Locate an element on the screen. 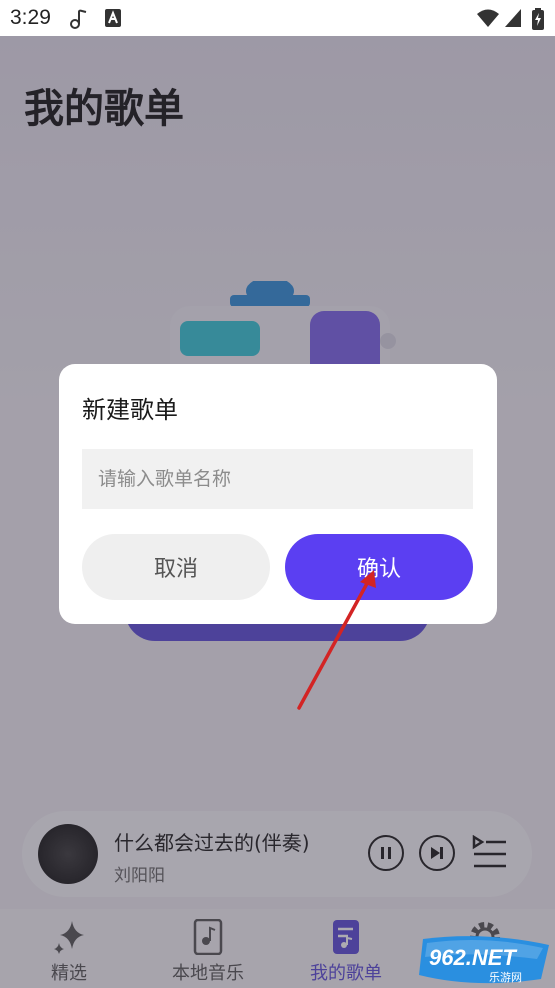 This screenshot has width=555, height=988. watermark-brand: 962.NET is located at coordinates (473, 957).